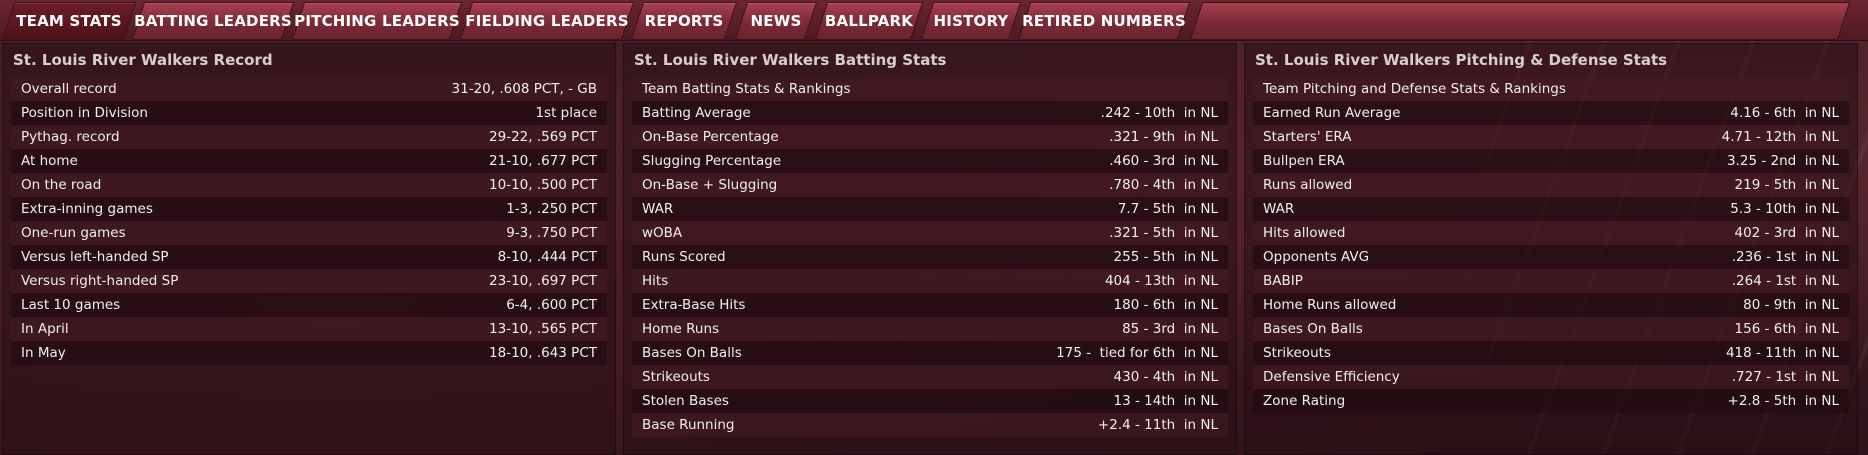 The image size is (1868, 455). What do you see at coordinates (70, 137) in the screenshot?
I see `row-label: Pythag. record` at bounding box center [70, 137].